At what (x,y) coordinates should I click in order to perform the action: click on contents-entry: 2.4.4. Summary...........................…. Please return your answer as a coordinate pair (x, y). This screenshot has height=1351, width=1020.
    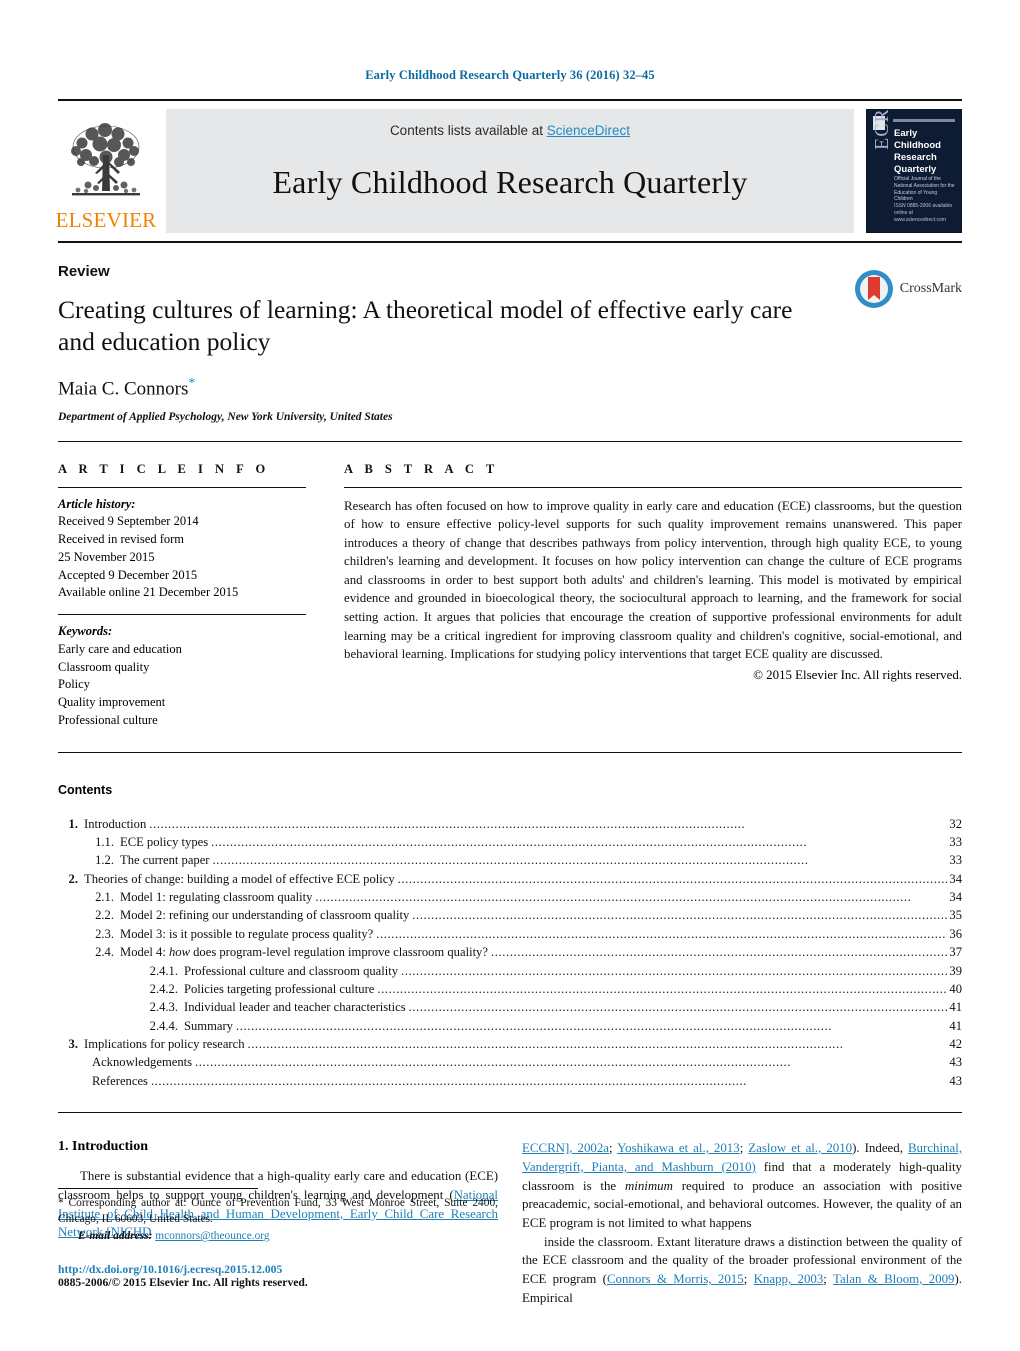
    Looking at the image, I should click on (510, 1026).